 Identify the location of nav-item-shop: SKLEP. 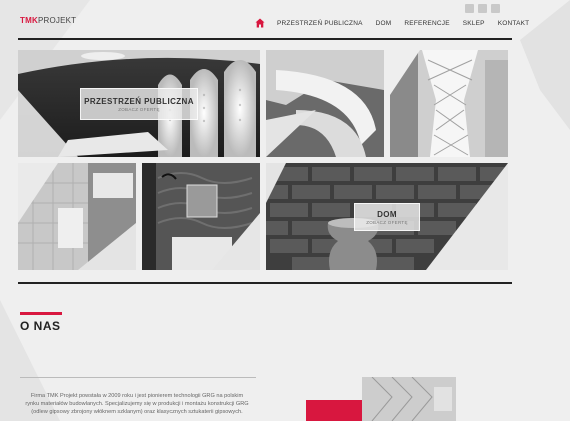
(474, 23).